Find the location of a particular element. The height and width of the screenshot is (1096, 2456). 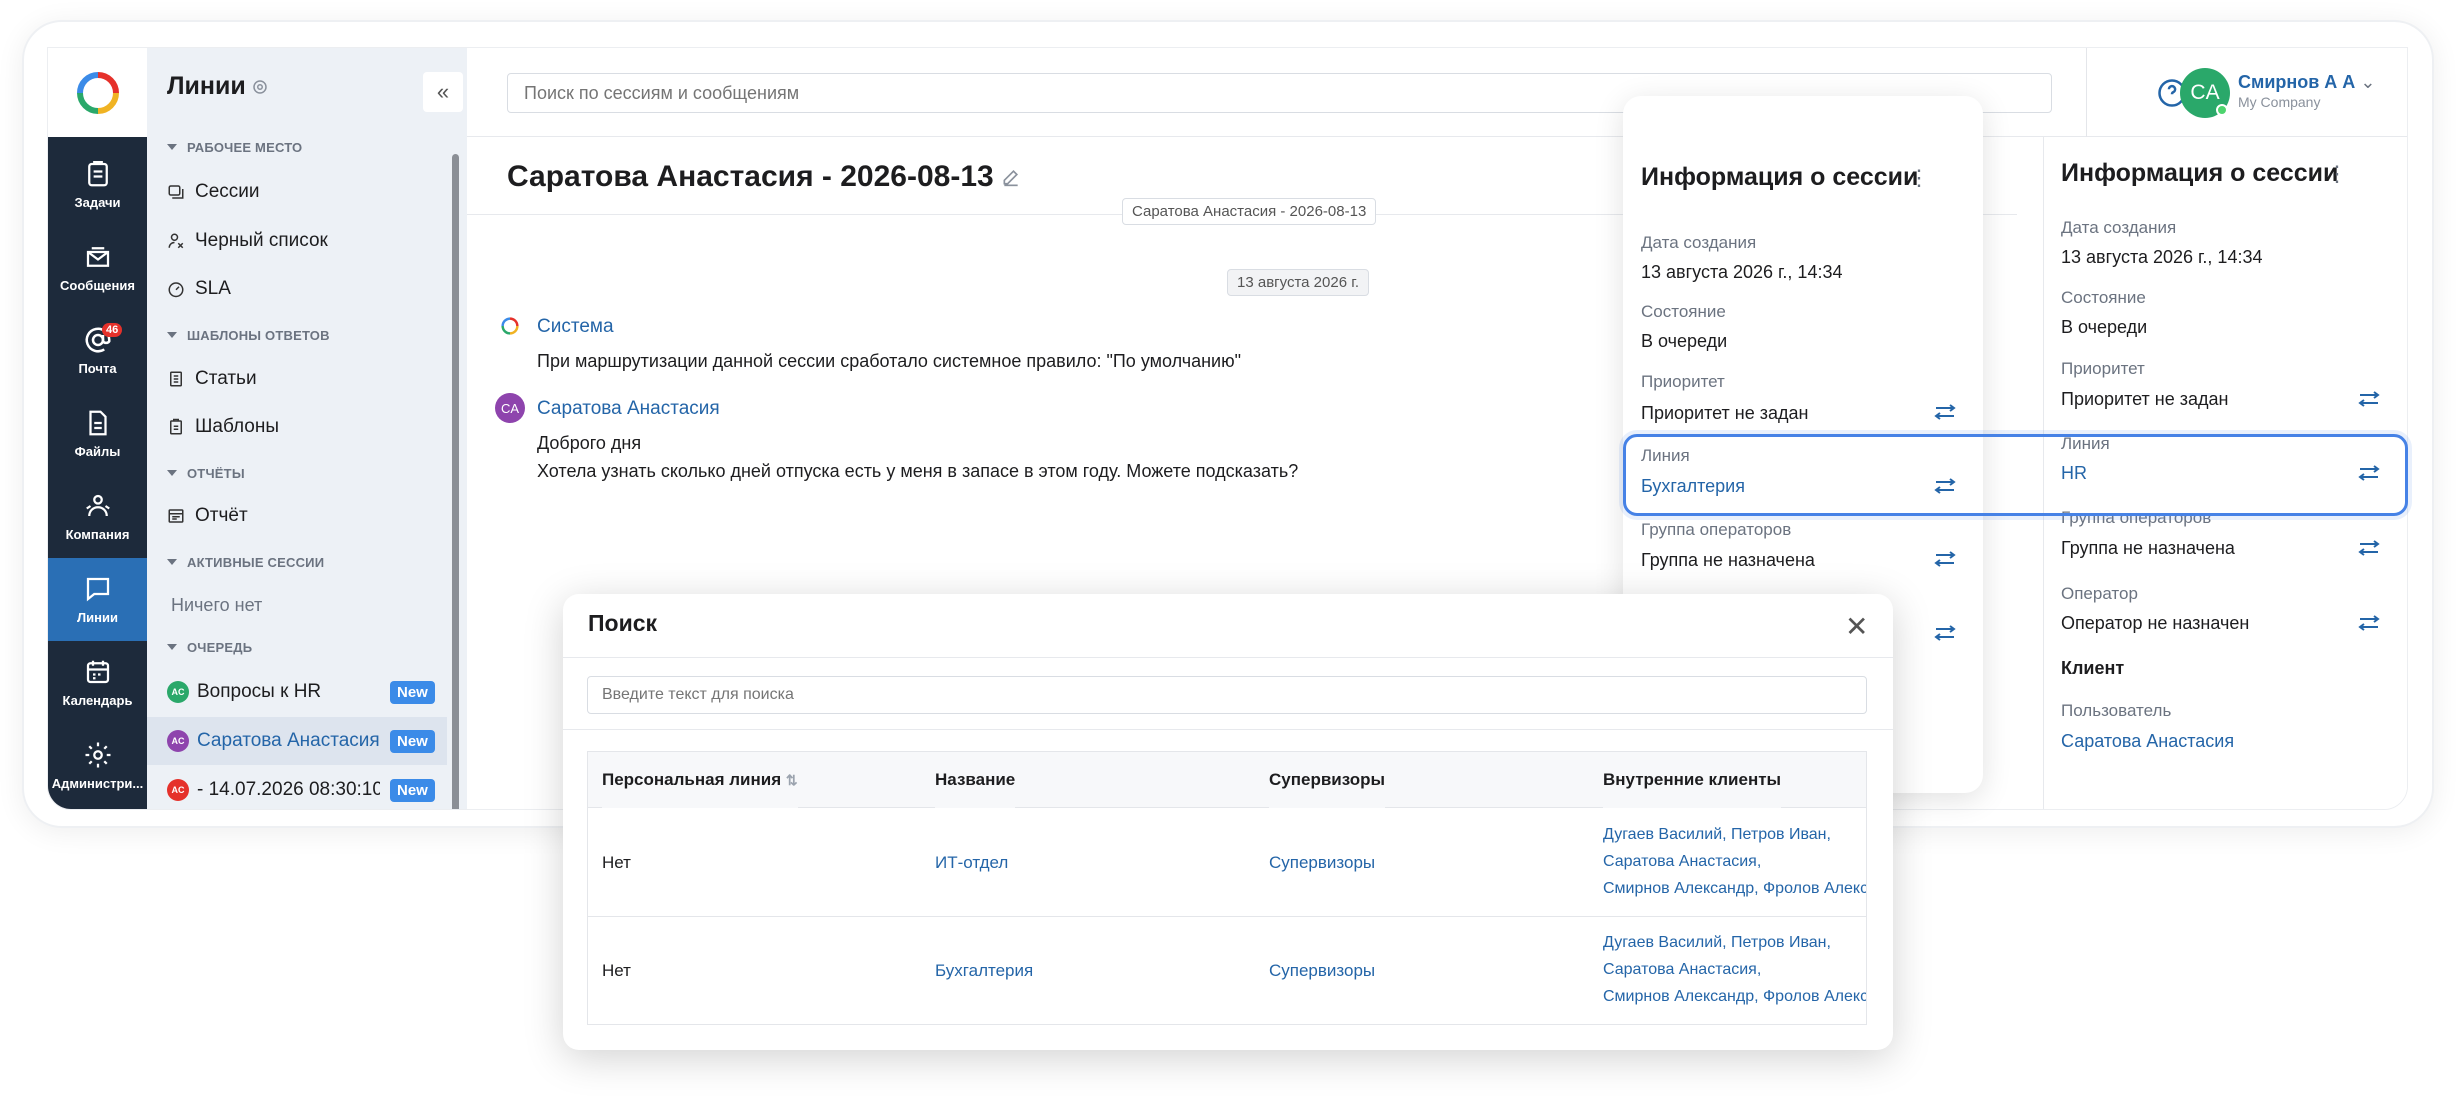

mail-badge: 46 is located at coordinates (112, 330).